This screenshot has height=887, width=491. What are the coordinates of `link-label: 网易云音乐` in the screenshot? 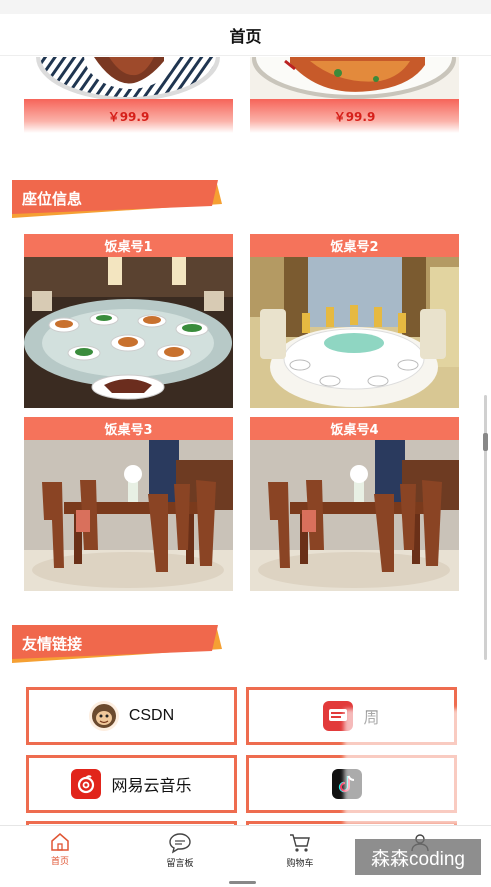 It's located at (151, 786).